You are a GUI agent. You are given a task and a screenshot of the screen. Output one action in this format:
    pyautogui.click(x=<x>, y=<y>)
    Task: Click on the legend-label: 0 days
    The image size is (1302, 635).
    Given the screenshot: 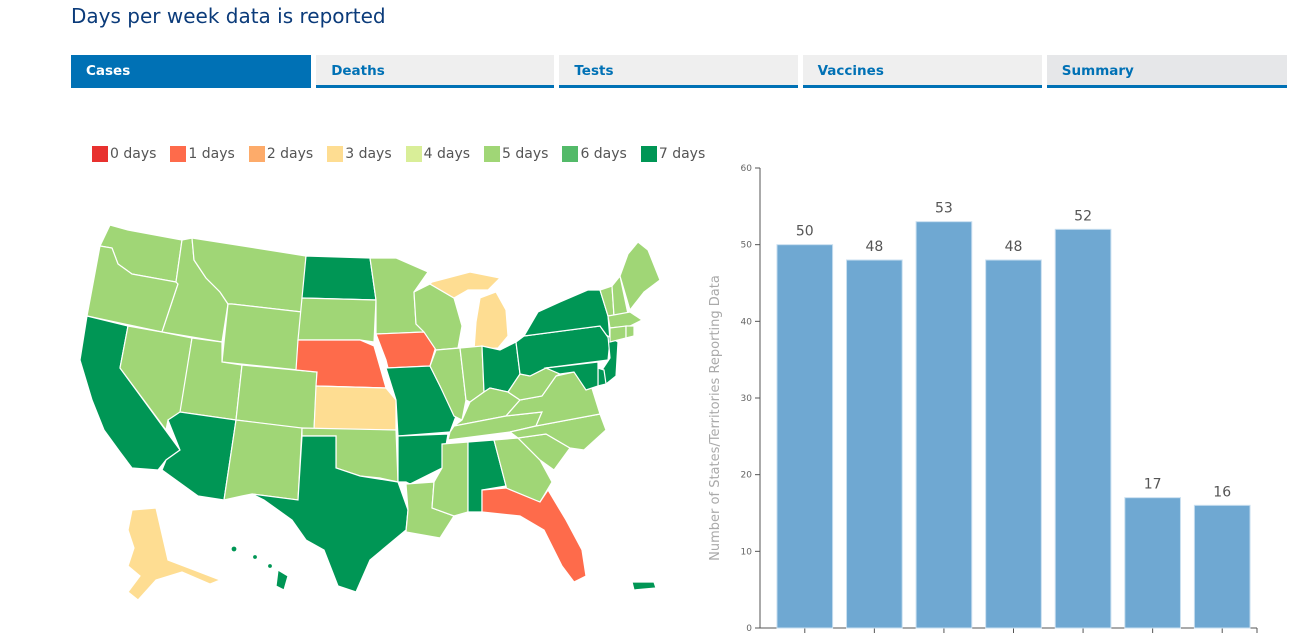 What is the action you would take?
    pyautogui.click(x=133, y=154)
    